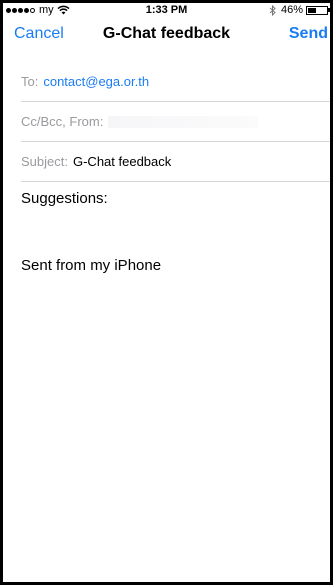 Image resolution: width=333 pixels, height=585 pixels. Describe the element at coordinates (91, 265) in the screenshot. I see `email-signature: Sent from my iPhone` at that location.